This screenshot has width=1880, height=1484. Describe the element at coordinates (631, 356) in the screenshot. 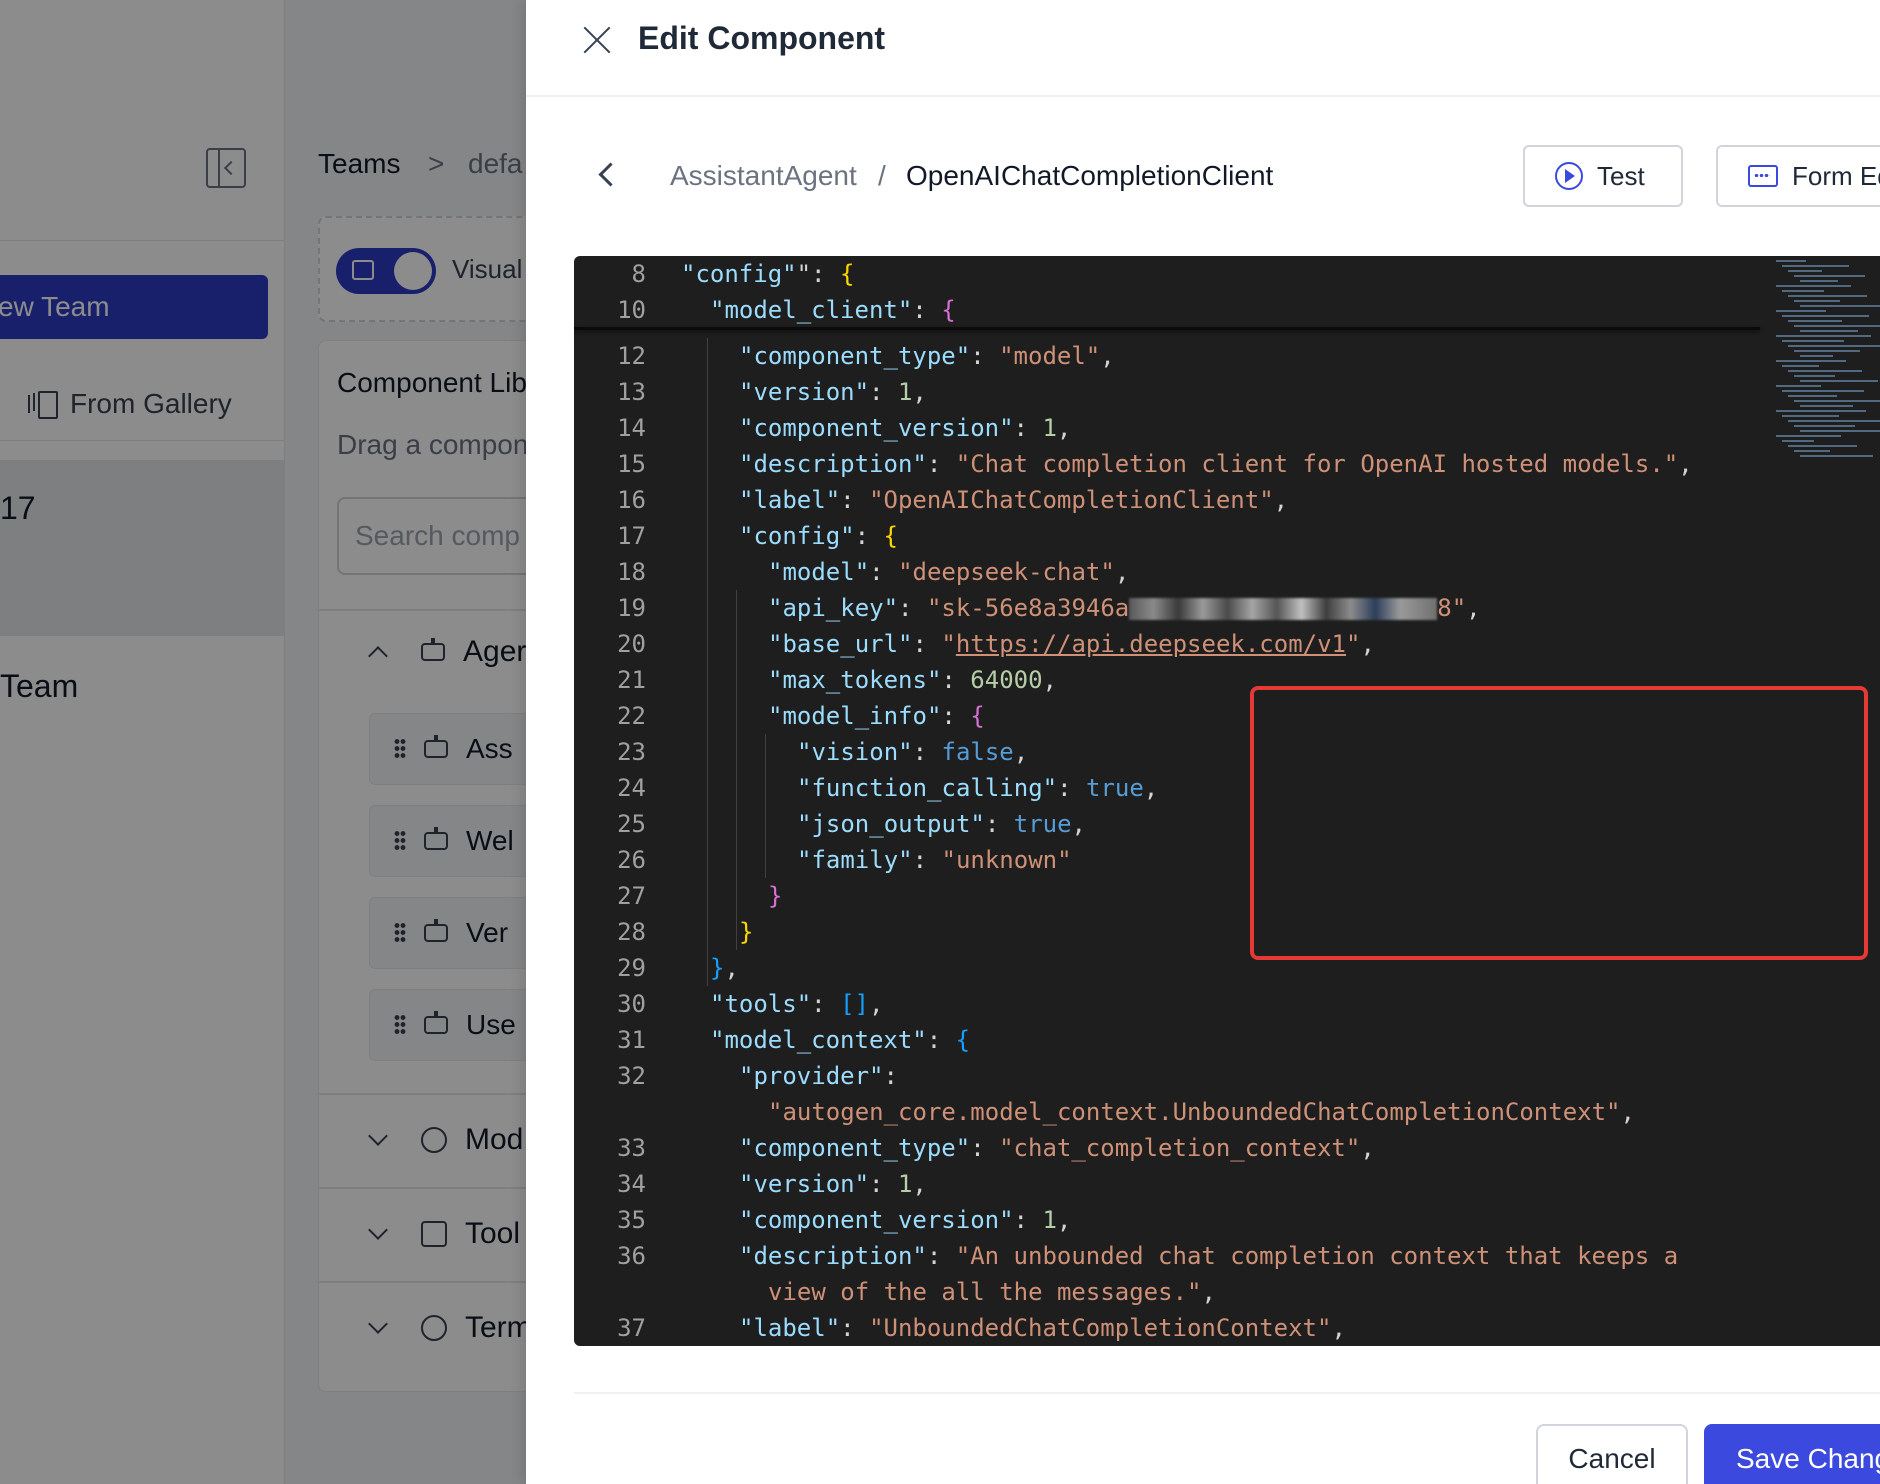

I see `line-number: 12` at that location.